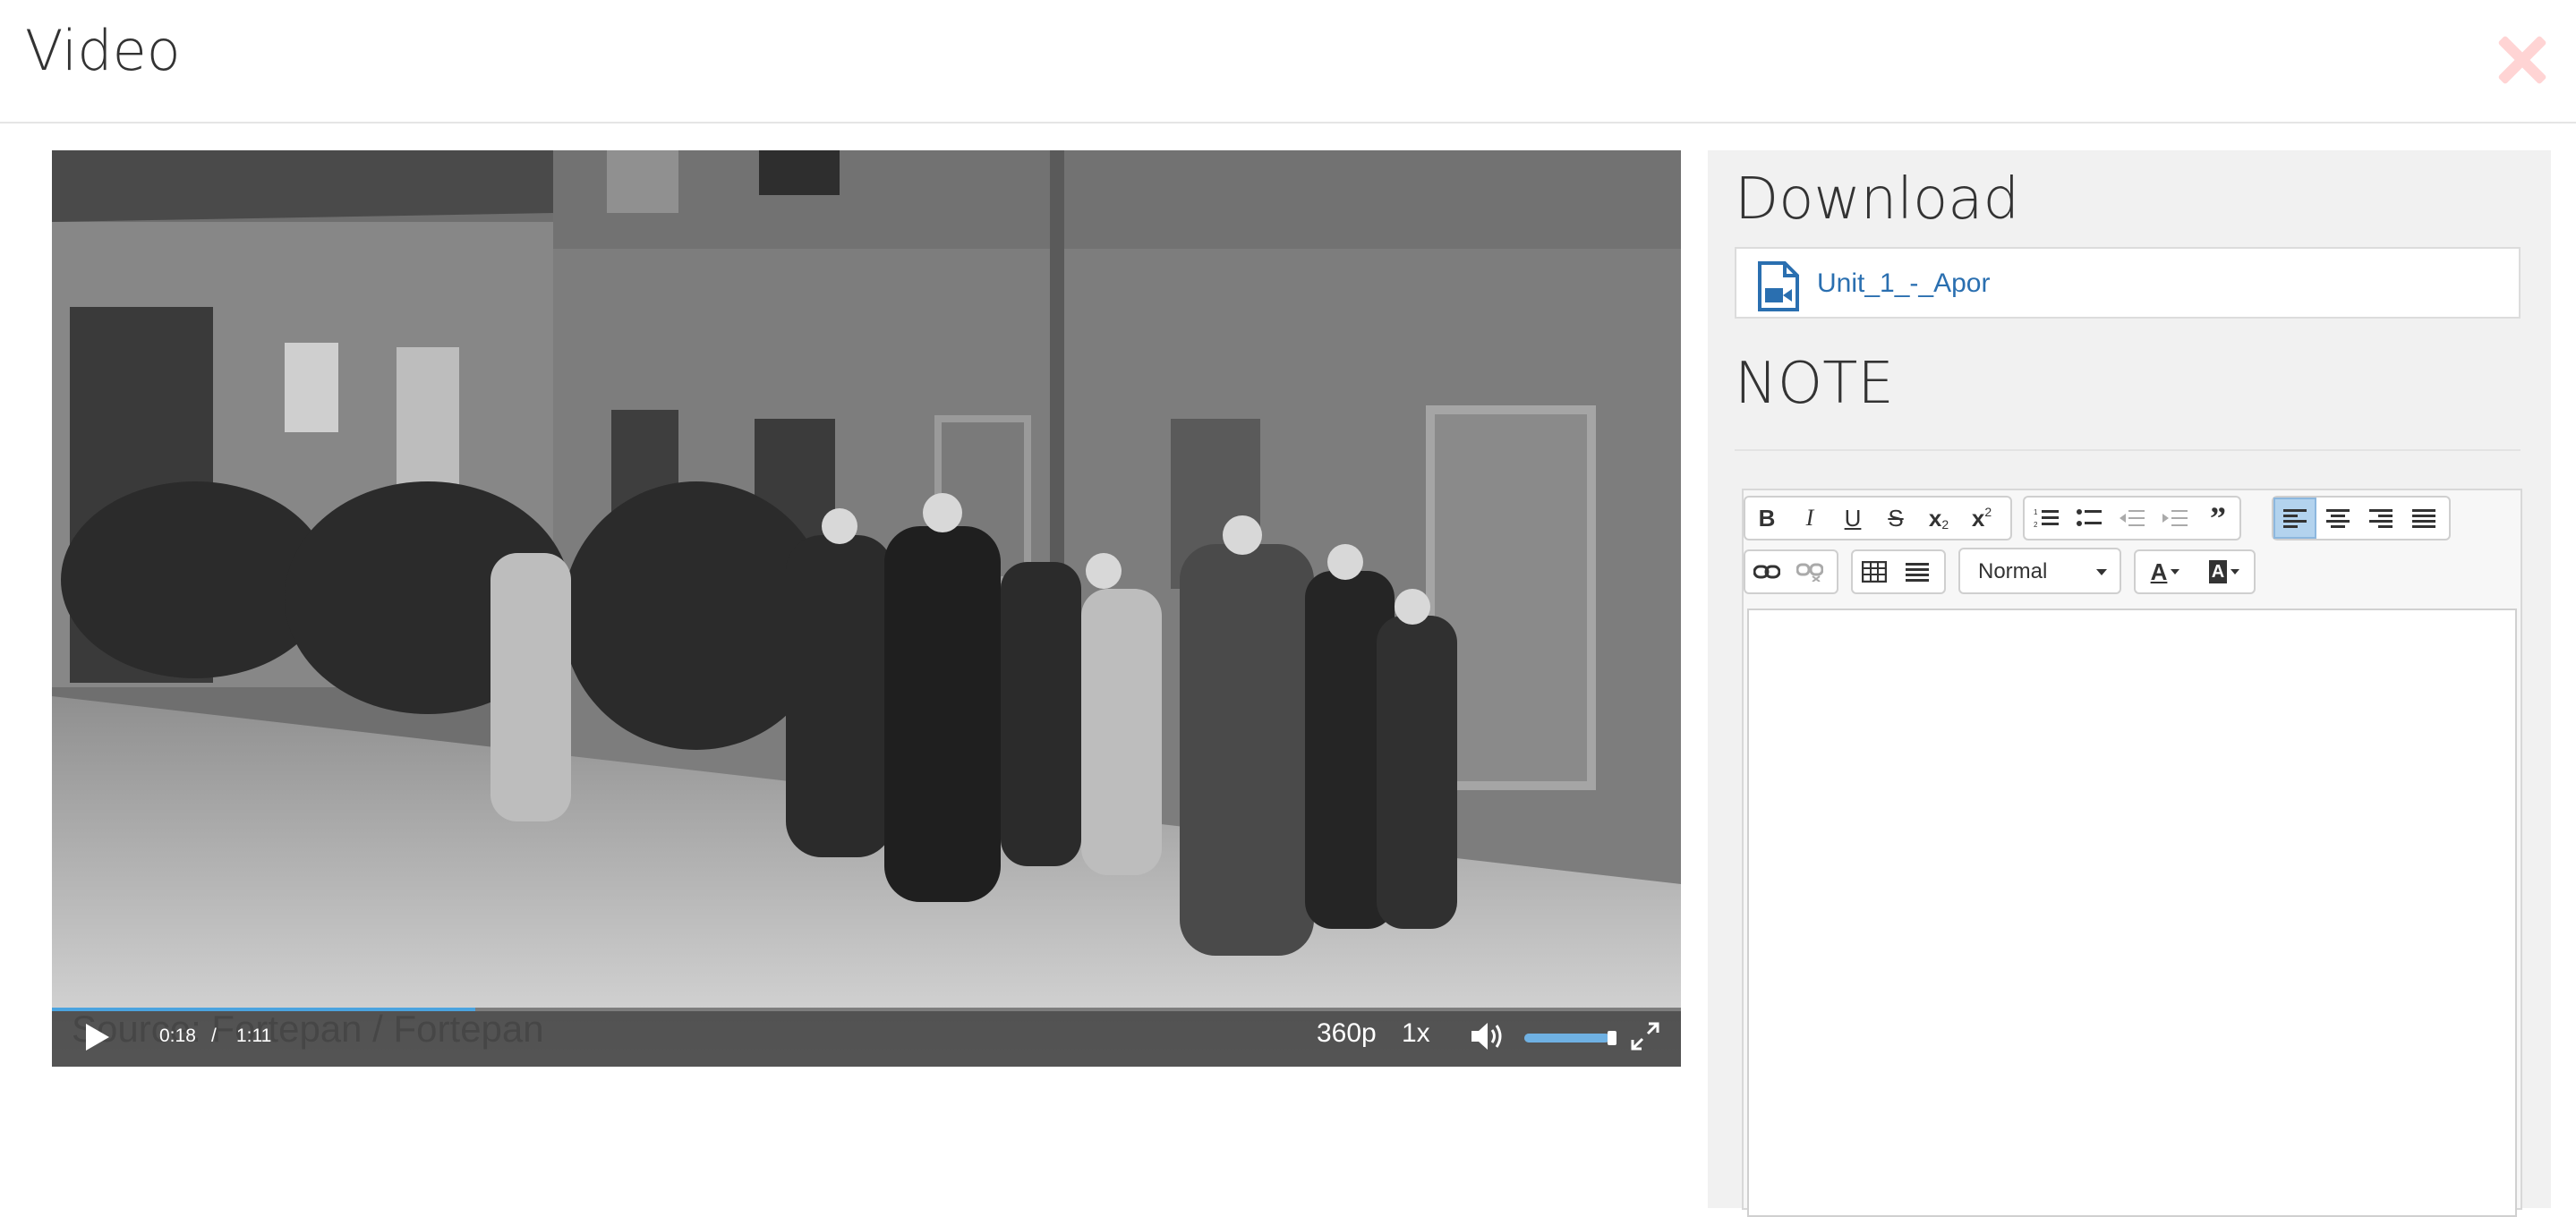 The image size is (2576, 1217). Describe the element at coordinates (2165, 572) in the screenshot. I see `text-color-icon: A` at that location.